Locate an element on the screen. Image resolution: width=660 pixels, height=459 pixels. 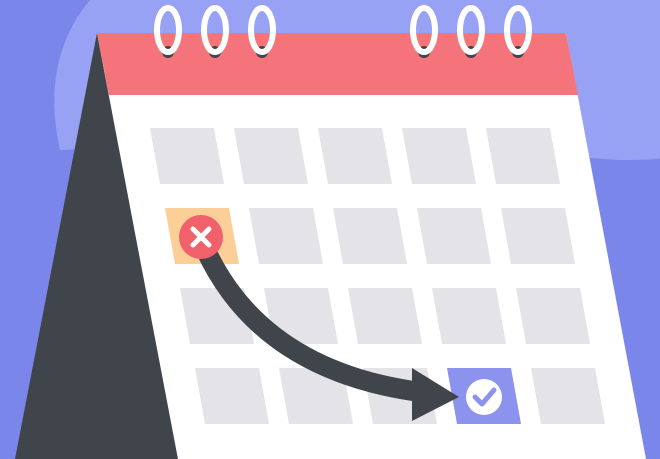
checkmark-icon is located at coordinates (484, 397).